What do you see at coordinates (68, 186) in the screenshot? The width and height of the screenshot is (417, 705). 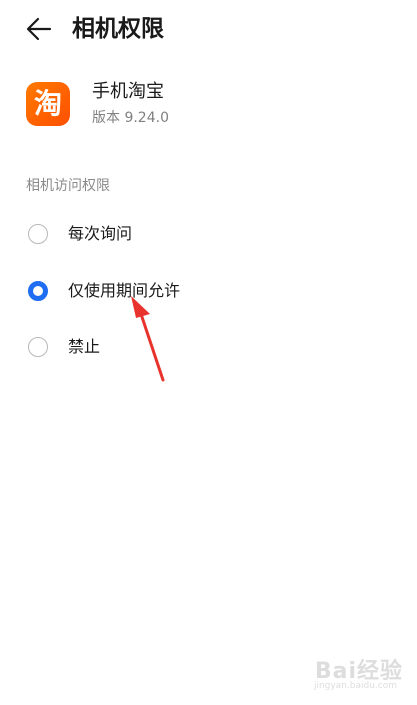 I see `section-label: 相机访问权限` at bounding box center [68, 186].